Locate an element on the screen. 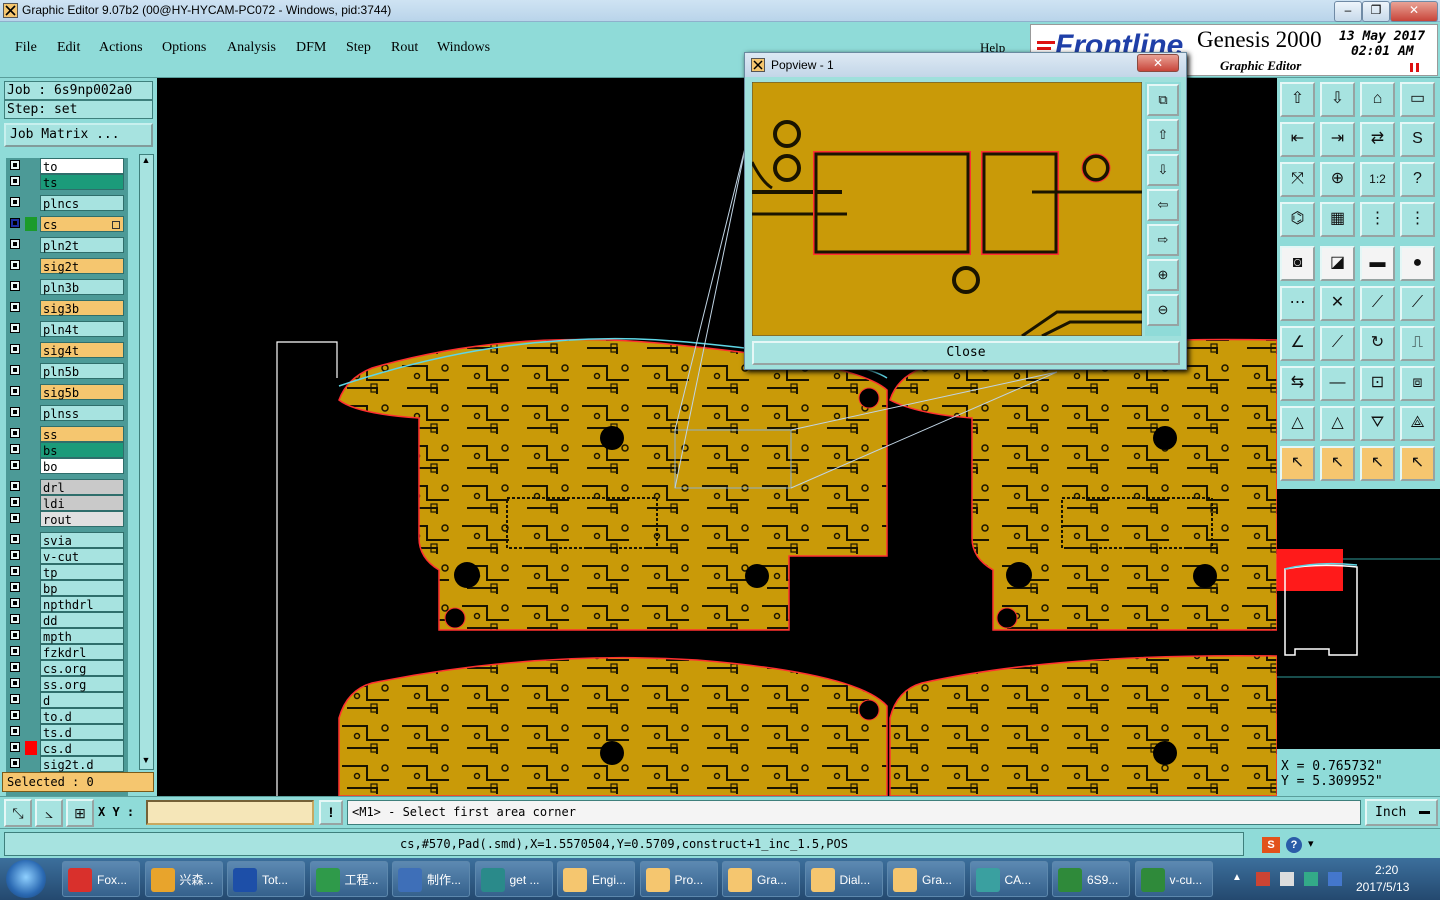 This screenshot has width=1440, height=900. layer-name: sig2t.d is located at coordinates (82, 764).